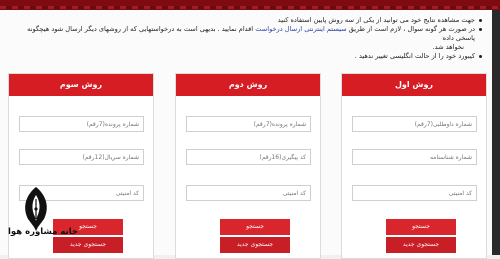  Describe the element at coordinates (250, 5) in the screenshot. I see `top-decorative-band` at that location.